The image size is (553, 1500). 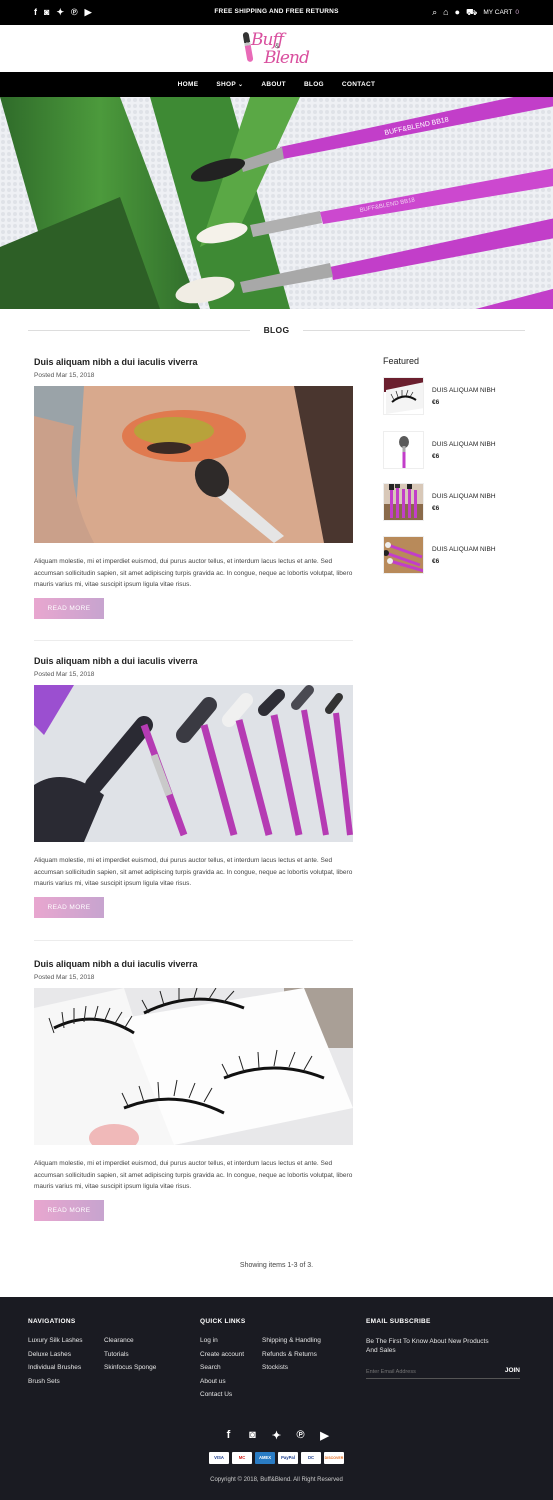 What do you see at coordinates (325, 1435) in the screenshot?
I see `youtube-icon: ▶` at bounding box center [325, 1435].